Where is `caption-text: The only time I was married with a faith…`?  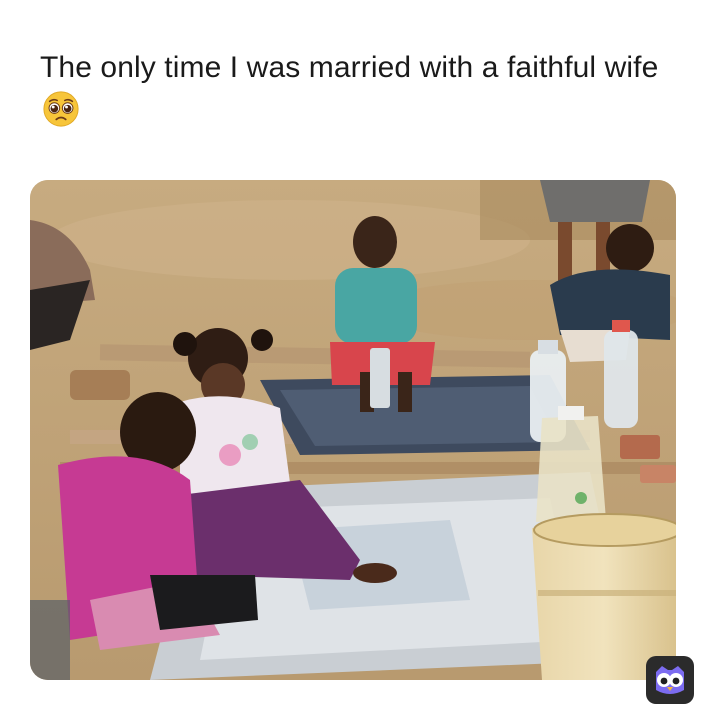
caption-text: The only time I was married with a faith… is located at coordinates (349, 67).